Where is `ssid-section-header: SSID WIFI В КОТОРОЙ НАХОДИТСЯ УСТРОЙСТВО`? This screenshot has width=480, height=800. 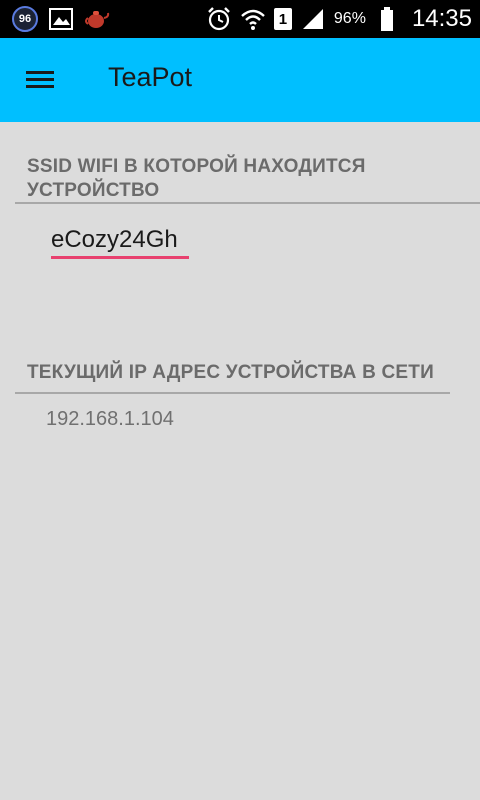 ssid-section-header: SSID WIFI В КОТОРОЙ НАХОДИТСЯ УСТРОЙСТВО is located at coordinates (196, 178).